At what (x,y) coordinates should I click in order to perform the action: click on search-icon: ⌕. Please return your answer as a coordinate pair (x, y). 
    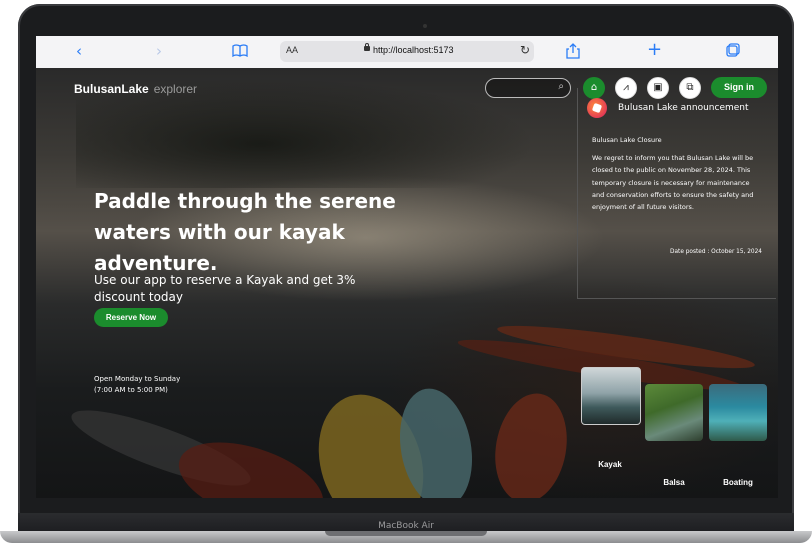
    Looking at the image, I should click on (561, 86).